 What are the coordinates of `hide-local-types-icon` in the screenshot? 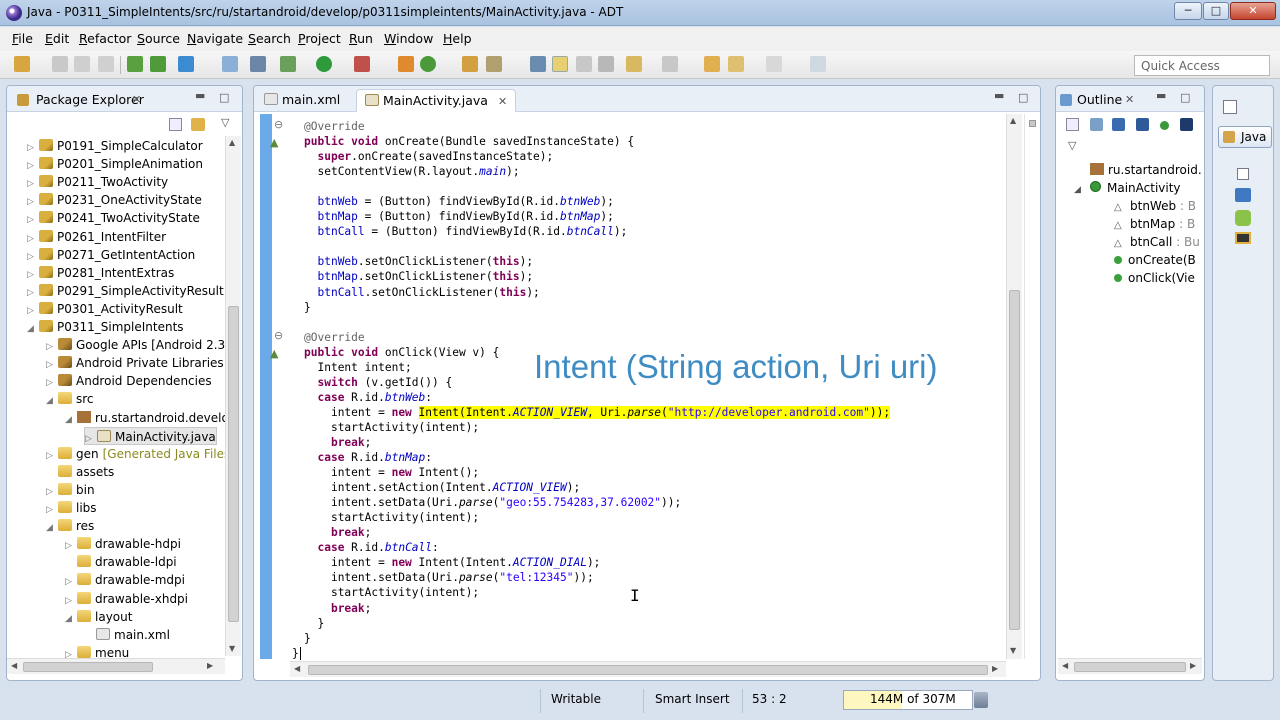 It's located at (1186, 124).